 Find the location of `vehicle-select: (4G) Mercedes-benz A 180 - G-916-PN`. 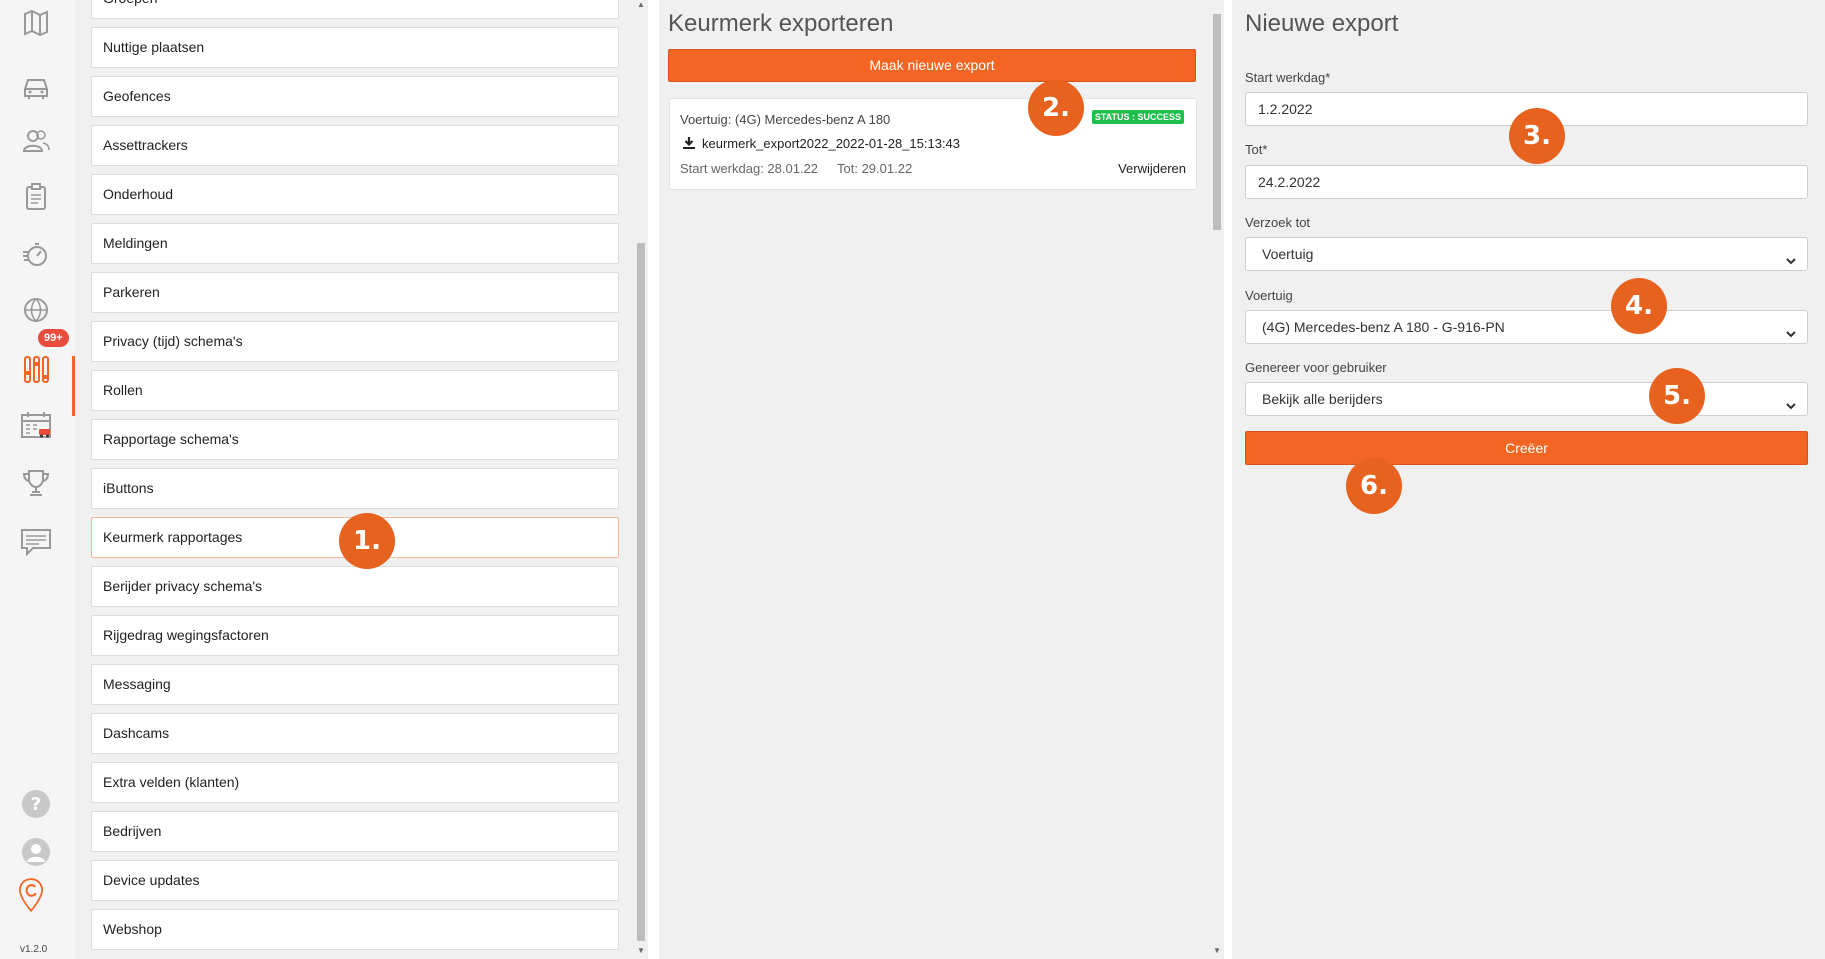

vehicle-select: (4G) Mercedes-benz A 180 - G-916-PN is located at coordinates (1526, 327).